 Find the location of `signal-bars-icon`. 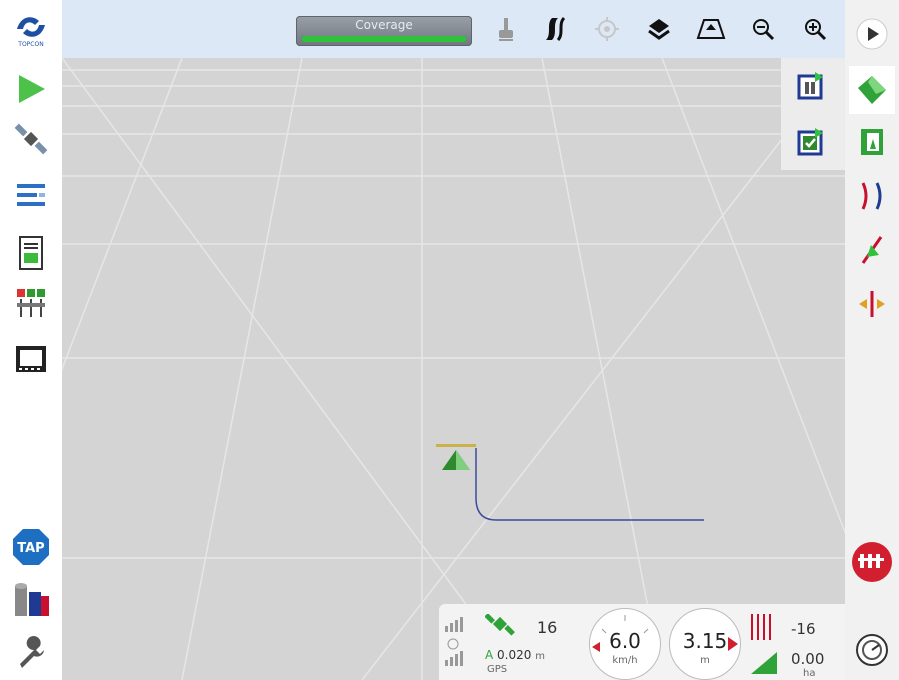

signal-bars-icon is located at coordinates (457, 642).